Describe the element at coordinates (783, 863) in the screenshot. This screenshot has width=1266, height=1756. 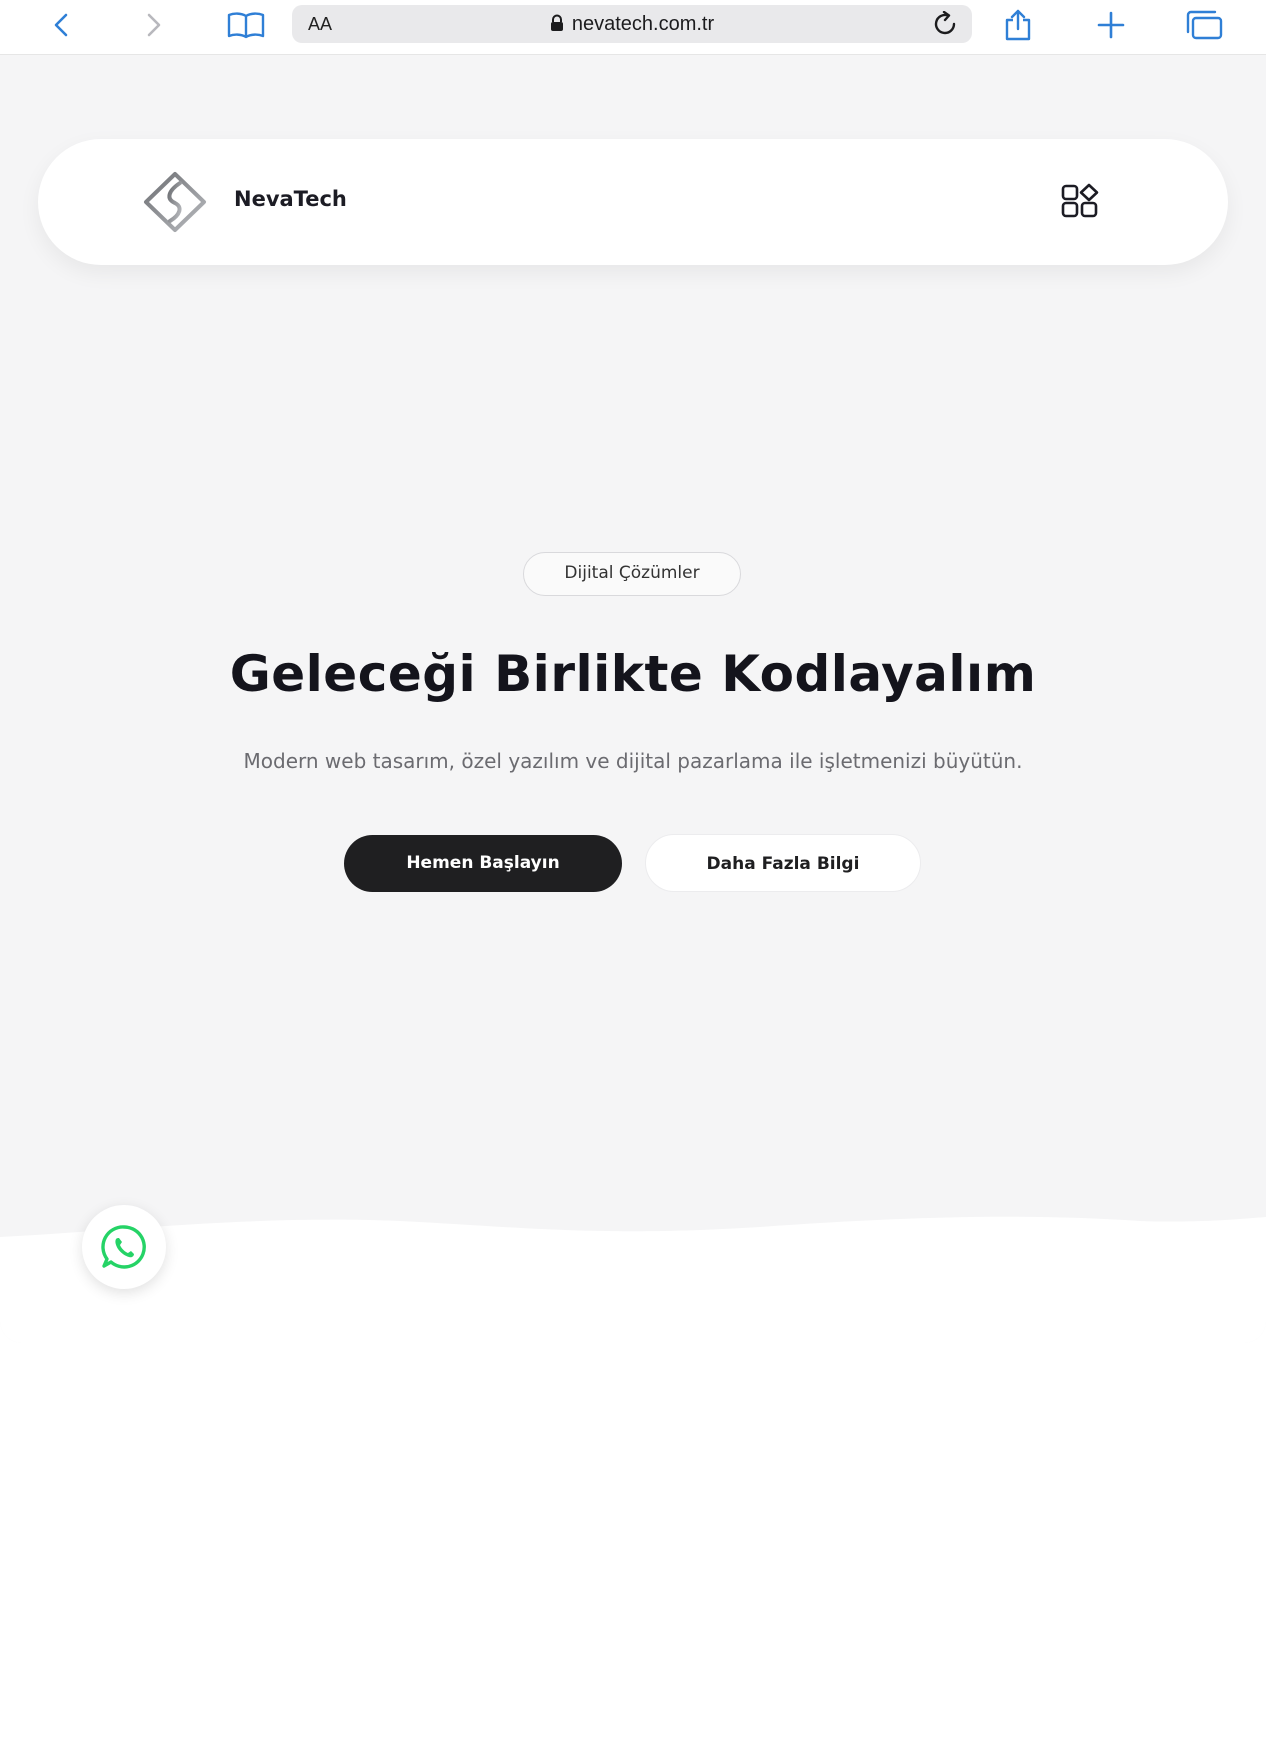
I see `learn-more-button: Daha Fazla Bilgi` at that location.